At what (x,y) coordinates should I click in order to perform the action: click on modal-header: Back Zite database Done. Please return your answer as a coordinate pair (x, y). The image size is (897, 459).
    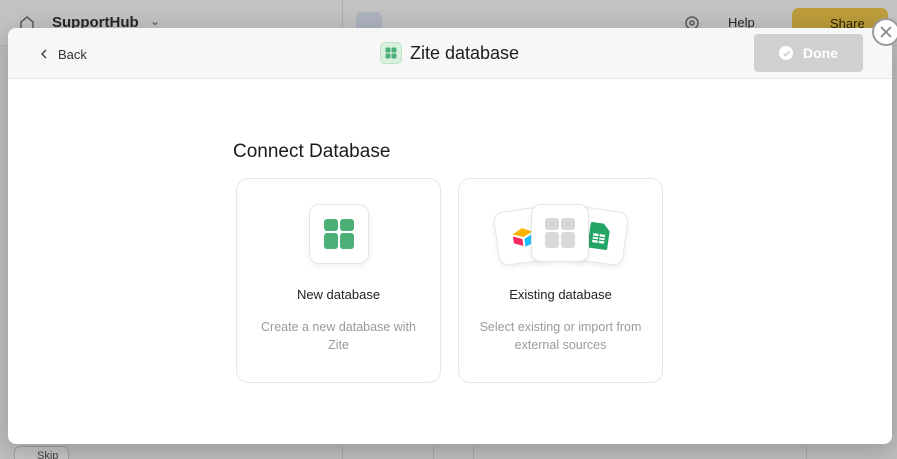
    Looking at the image, I should click on (450, 53).